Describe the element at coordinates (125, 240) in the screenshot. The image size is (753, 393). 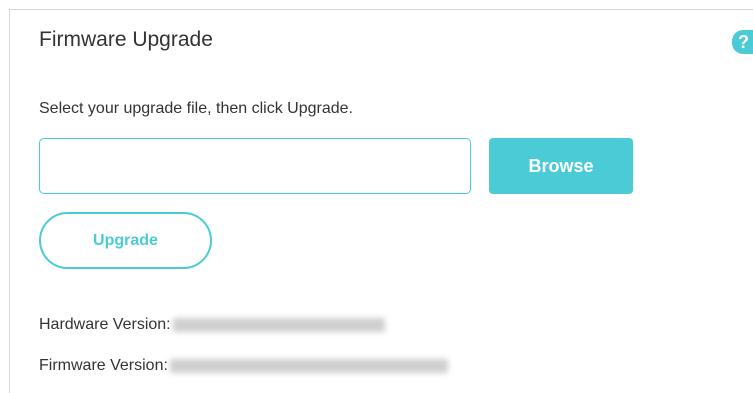
I see `upgrade-button: Upgrade` at that location.